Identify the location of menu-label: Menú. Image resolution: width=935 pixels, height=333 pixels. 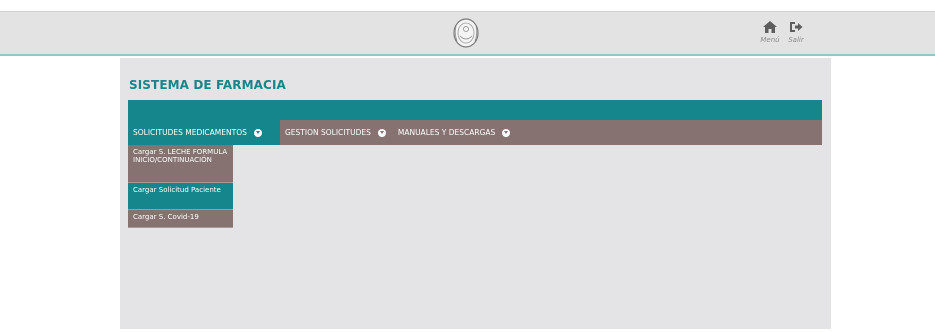
(770, 40).